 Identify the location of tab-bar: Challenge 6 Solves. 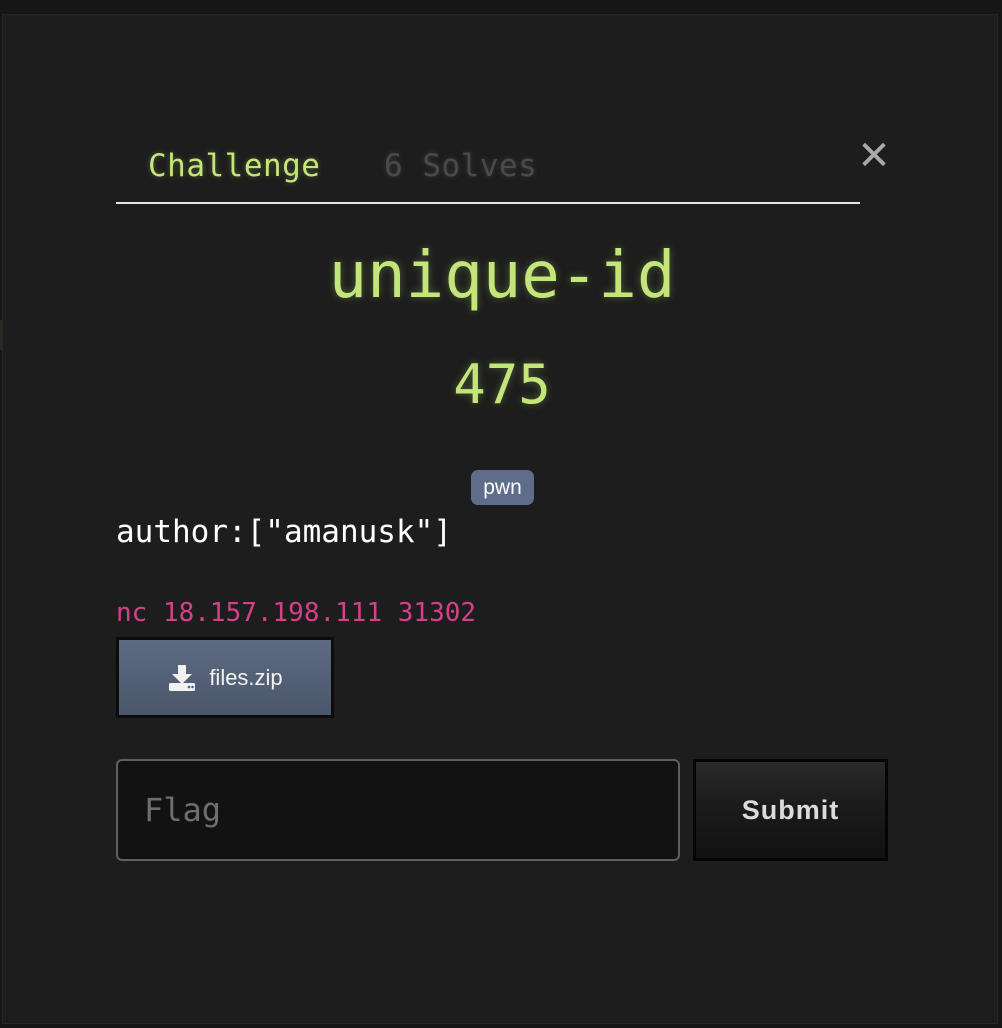
(488, 167).